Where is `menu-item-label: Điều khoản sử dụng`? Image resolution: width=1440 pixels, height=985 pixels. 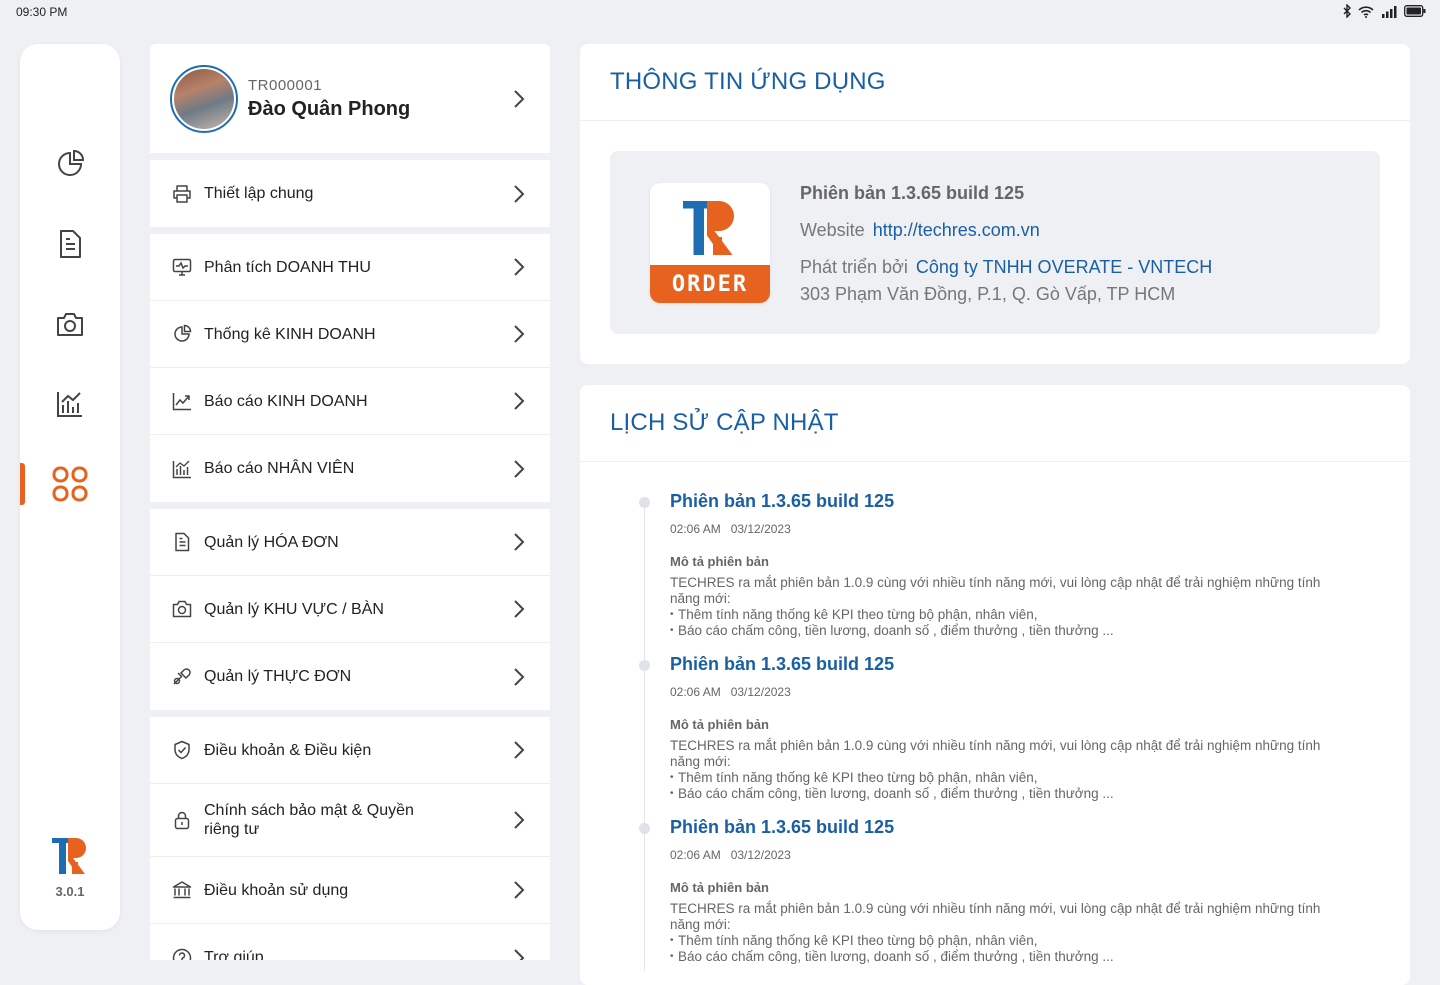 menu-item-label: Điều khoản sử dụng is located at coordinates (276, 890).